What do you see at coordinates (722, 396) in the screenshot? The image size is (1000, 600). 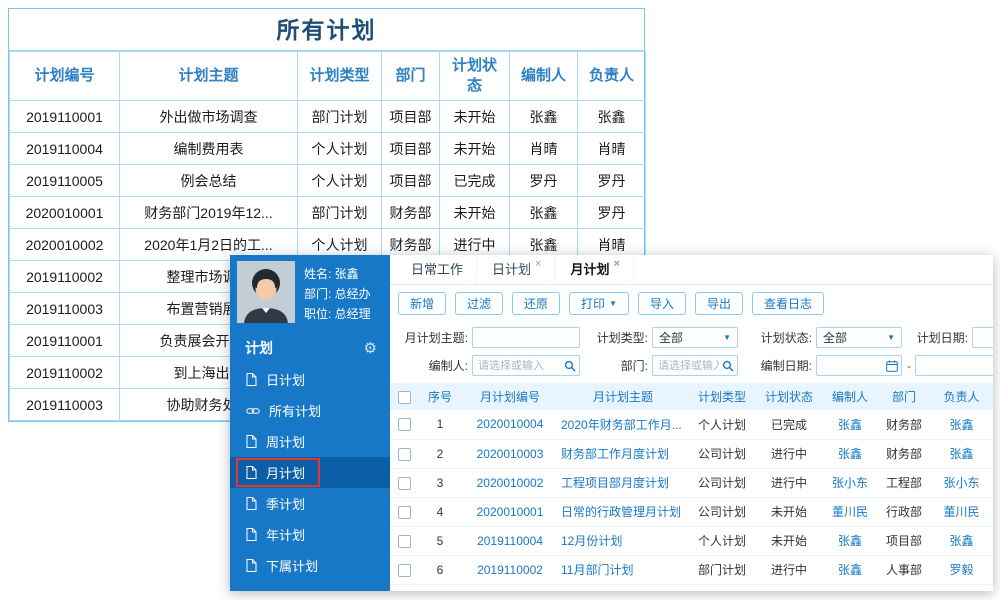 I see `column-header: 计划类型` at bounding box center [722, 396].